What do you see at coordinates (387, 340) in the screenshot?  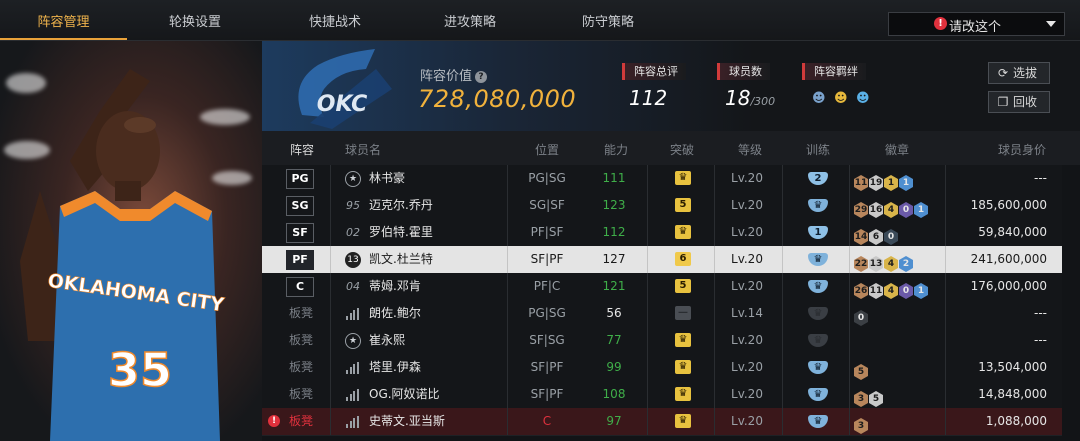 I see `player-name: 崔永熙` at bounding box center [387, 340].